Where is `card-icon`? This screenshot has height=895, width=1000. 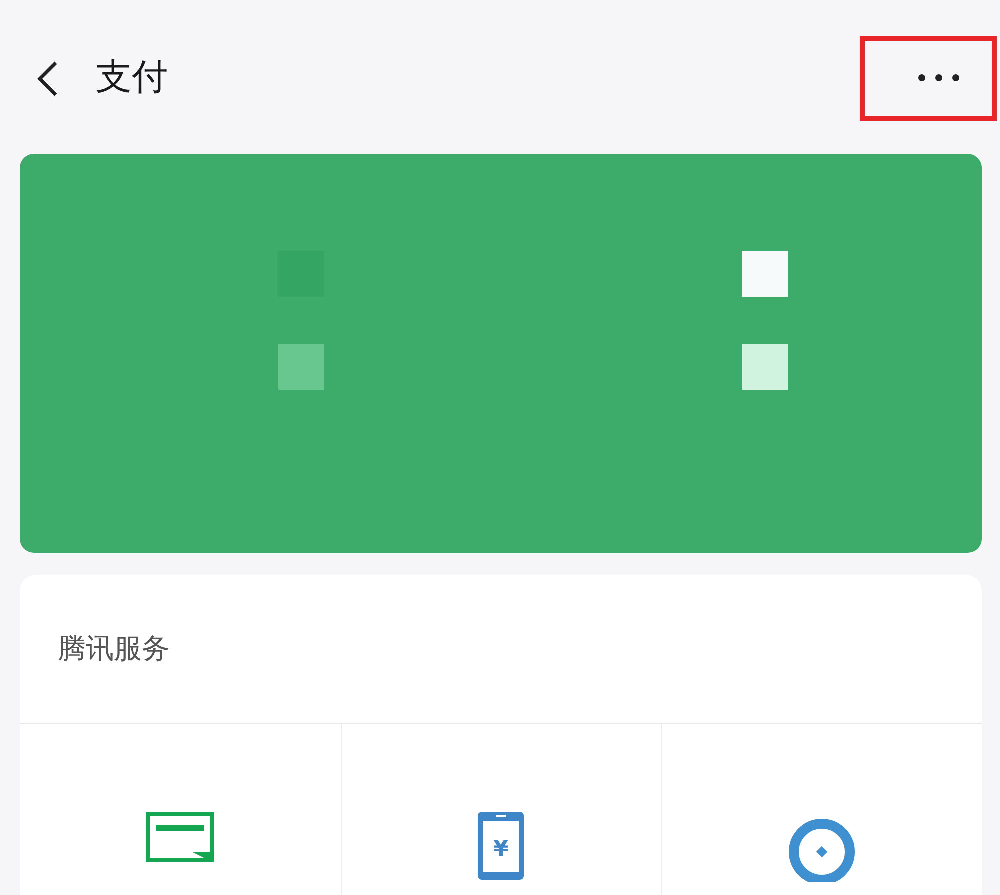 card-icon is located at coordinates (180, 838).